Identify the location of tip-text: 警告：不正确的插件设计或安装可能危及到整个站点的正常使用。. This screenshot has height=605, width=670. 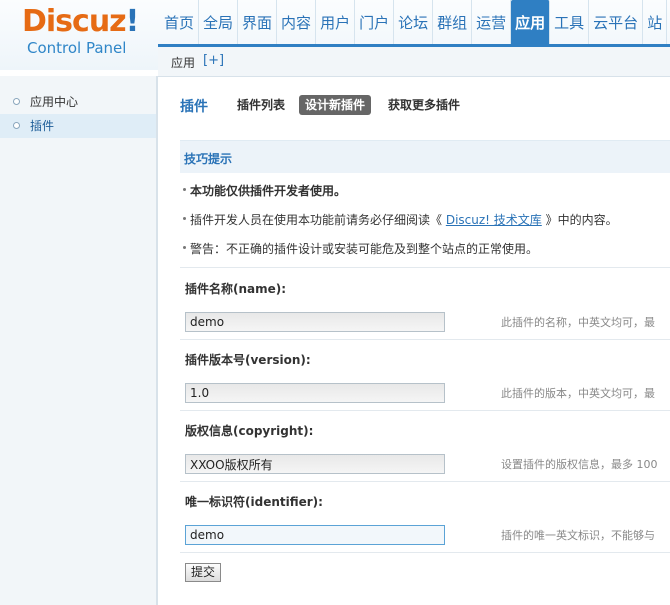
(364, 249).